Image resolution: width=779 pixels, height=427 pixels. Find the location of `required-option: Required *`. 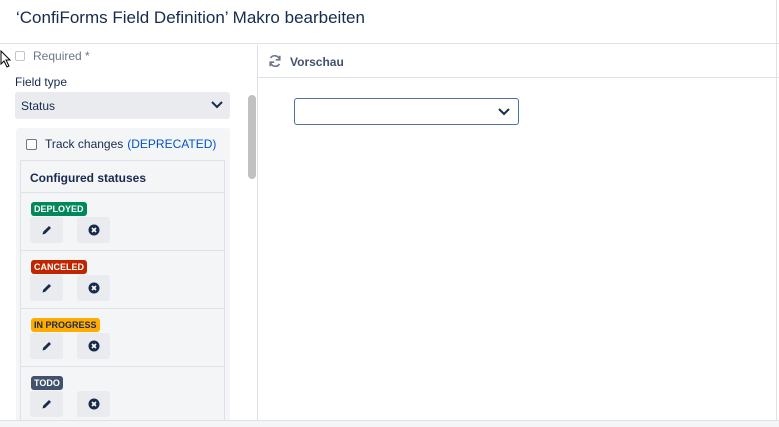

required-option: Required * is located at coordinates (52, 56).